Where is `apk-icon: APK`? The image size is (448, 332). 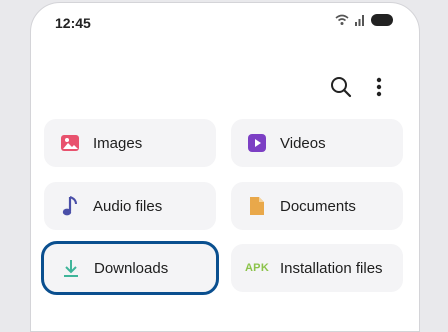
apk-icon: APK is located at coordinates (257, 268).